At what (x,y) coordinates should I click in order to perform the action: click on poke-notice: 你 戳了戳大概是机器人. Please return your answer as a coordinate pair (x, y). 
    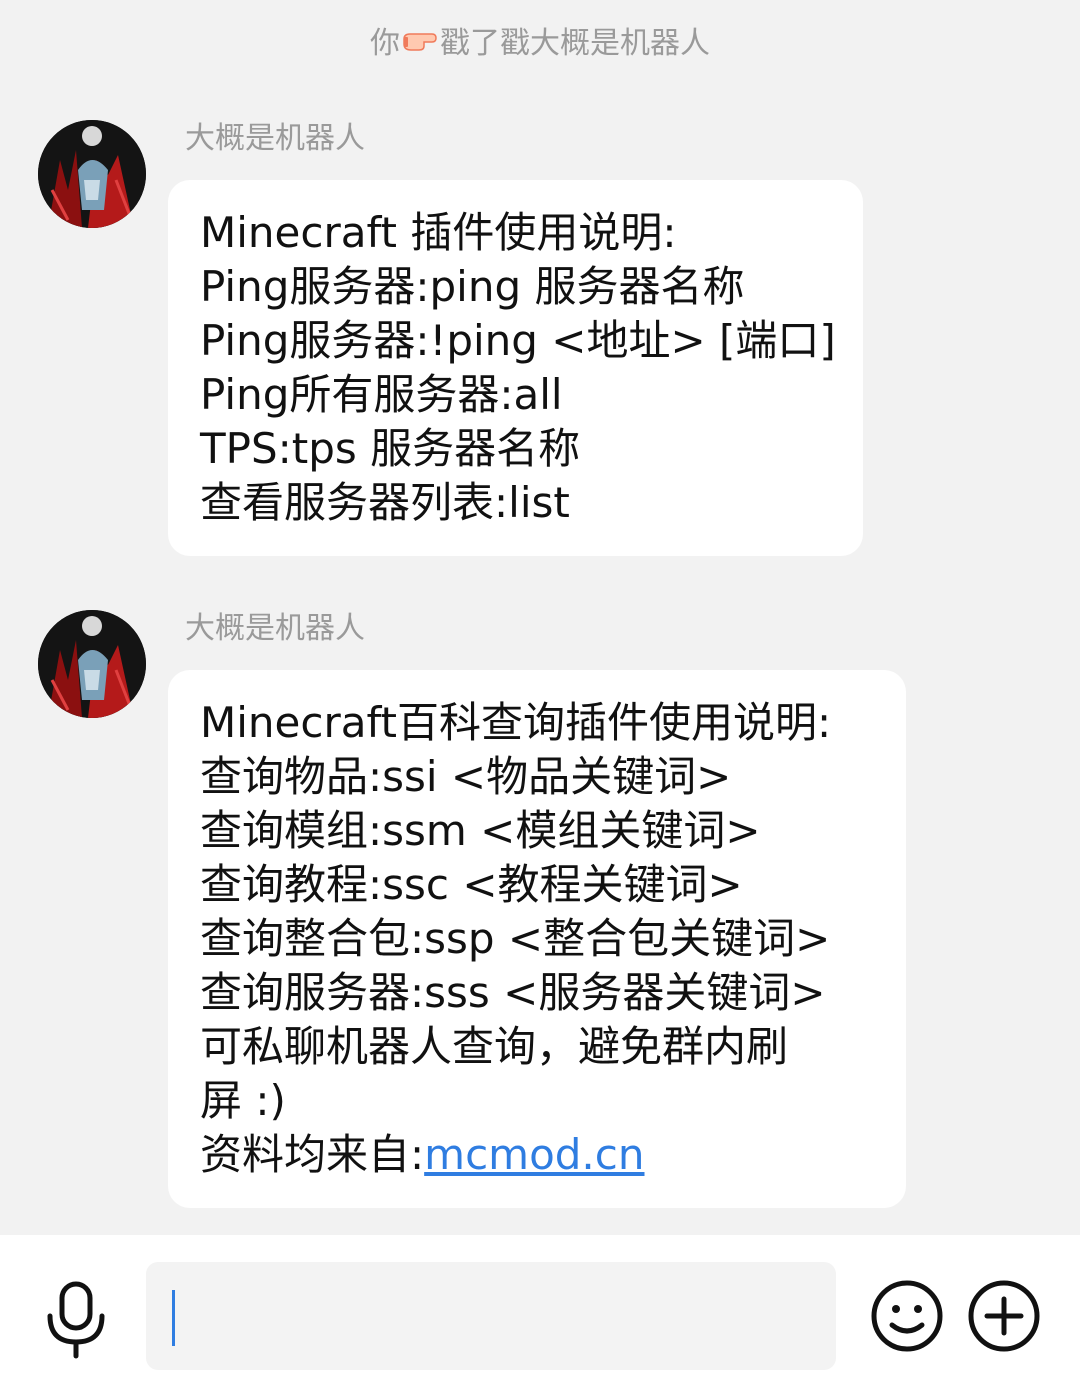
    Looking at the image, I should click on (540, 44).